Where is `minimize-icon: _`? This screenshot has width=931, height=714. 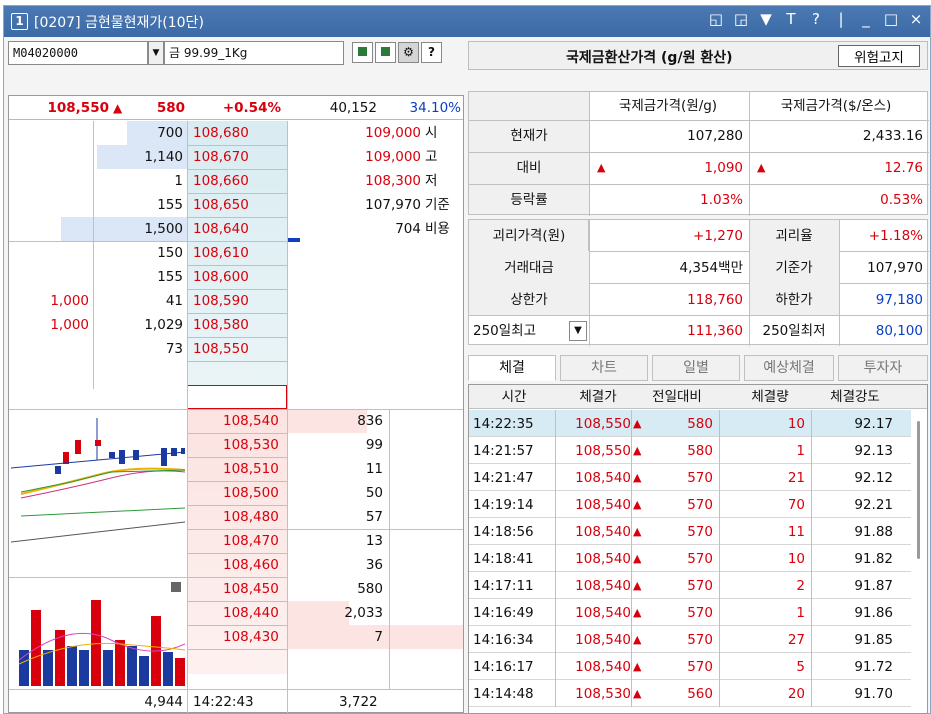
minimize-icon: _ is located at coordinates (866, 19).